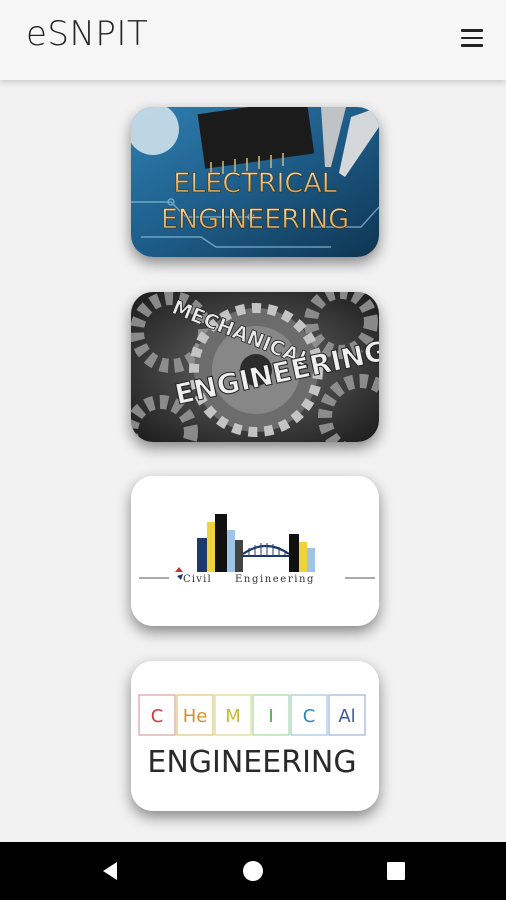 Image resolution: width=506 pixels, height=900 pixels. Describe the element at coordinates (275, 579) in the screenshot. I see `civil-line2: Engineering` at that location.